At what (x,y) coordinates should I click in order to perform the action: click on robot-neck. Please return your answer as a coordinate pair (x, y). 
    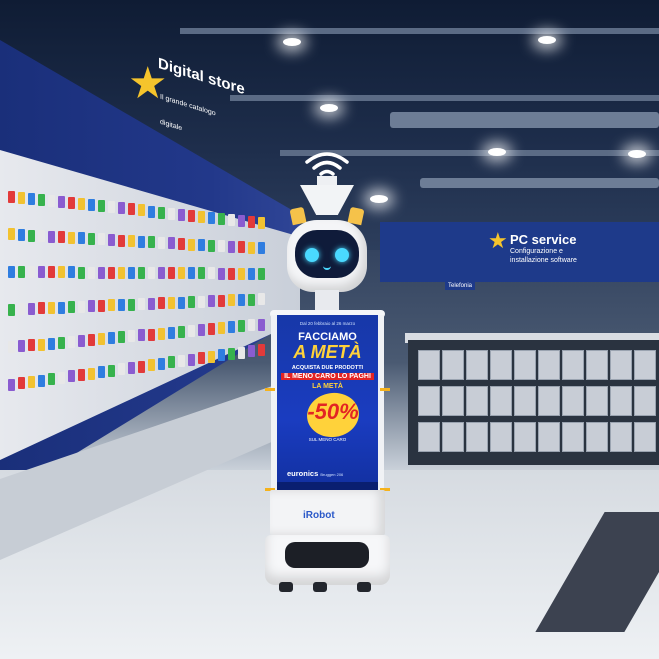
    Looking at the image, I should click on (327, 301).